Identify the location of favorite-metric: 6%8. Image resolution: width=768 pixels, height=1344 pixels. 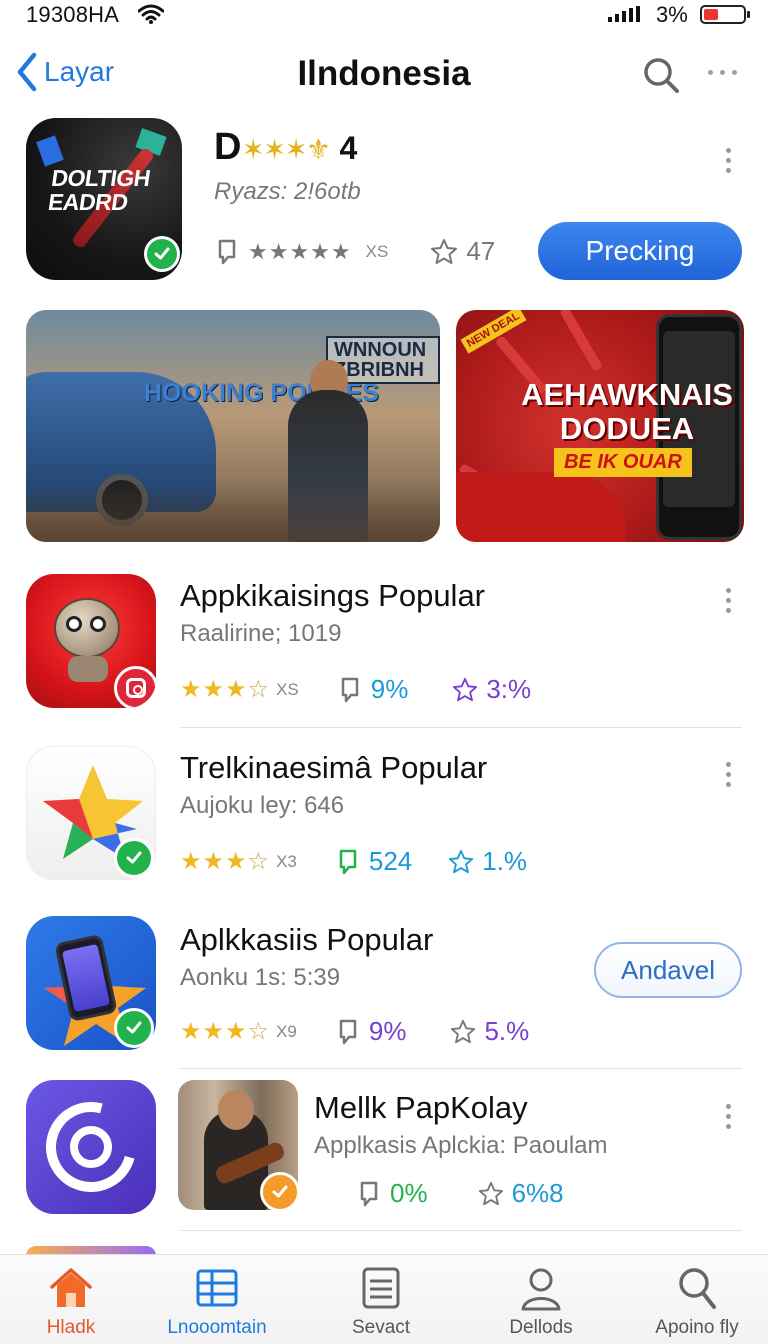
(521, 1193).